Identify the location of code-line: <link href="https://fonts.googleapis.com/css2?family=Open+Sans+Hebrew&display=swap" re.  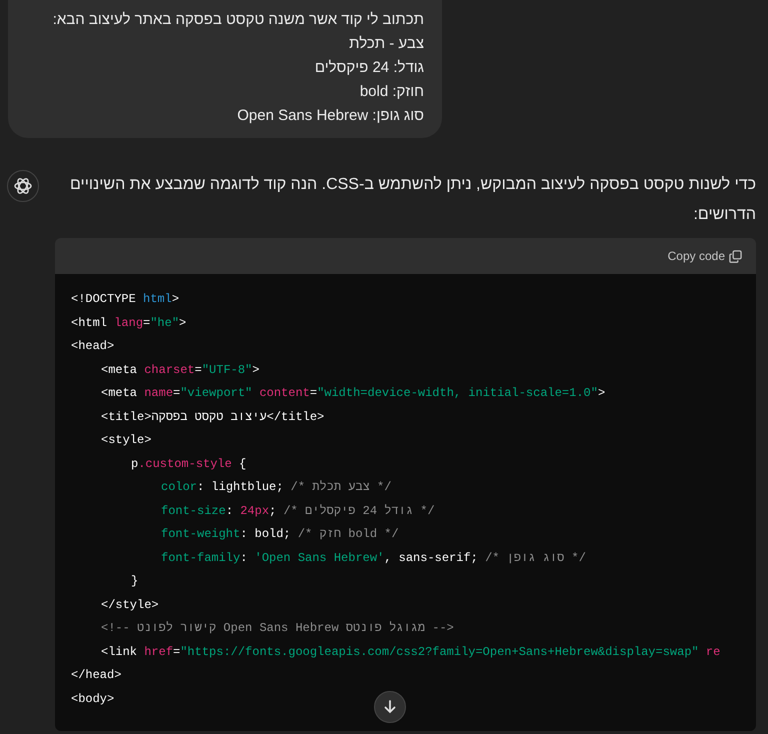
(410, 652).